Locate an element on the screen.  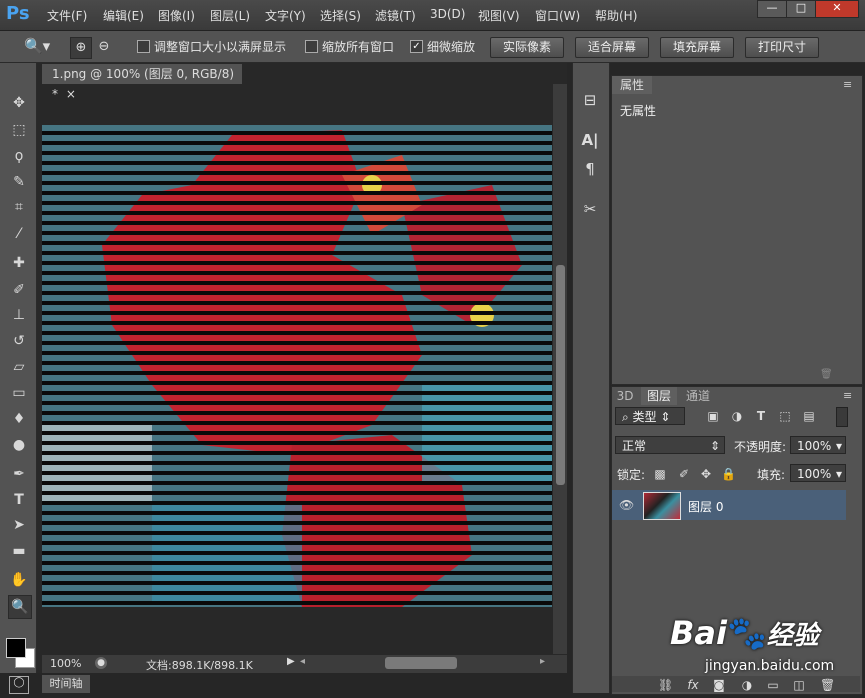
filter-shape-icon: ⬚ is located at coordinates (785, 416).